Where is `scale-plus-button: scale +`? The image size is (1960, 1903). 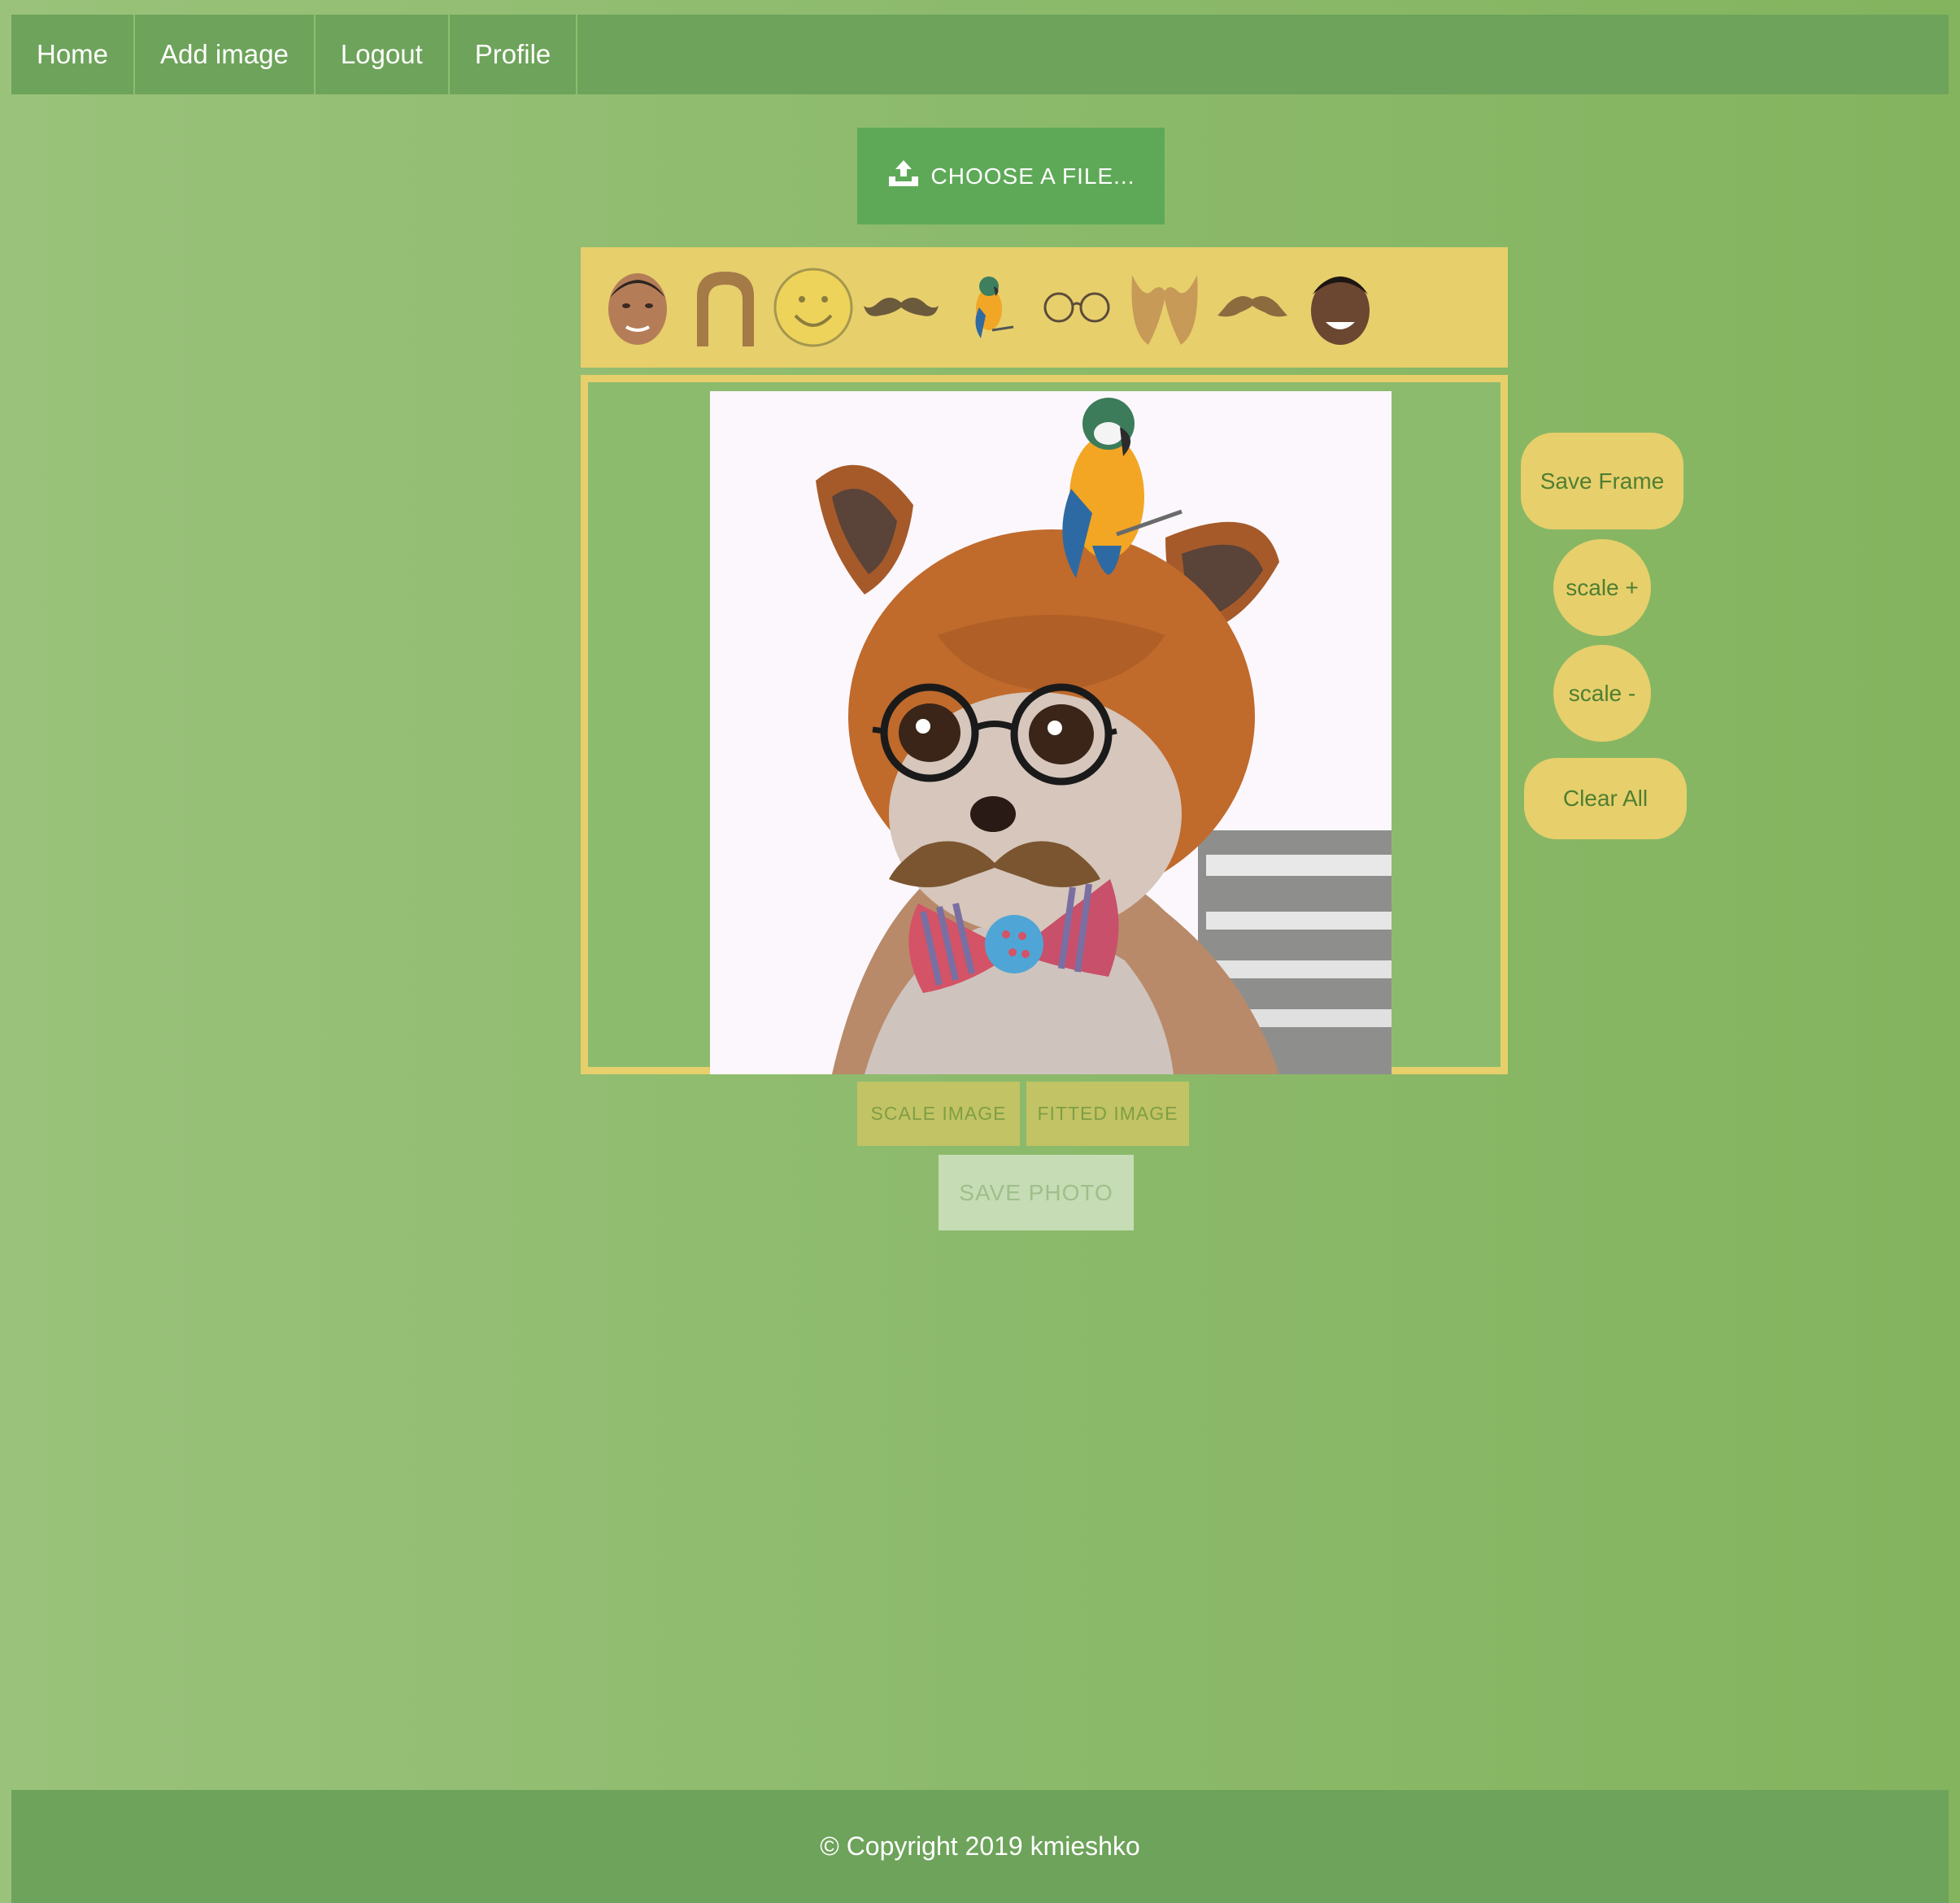 scale-plus-button: scale + is located at coordinates (1602, 587).